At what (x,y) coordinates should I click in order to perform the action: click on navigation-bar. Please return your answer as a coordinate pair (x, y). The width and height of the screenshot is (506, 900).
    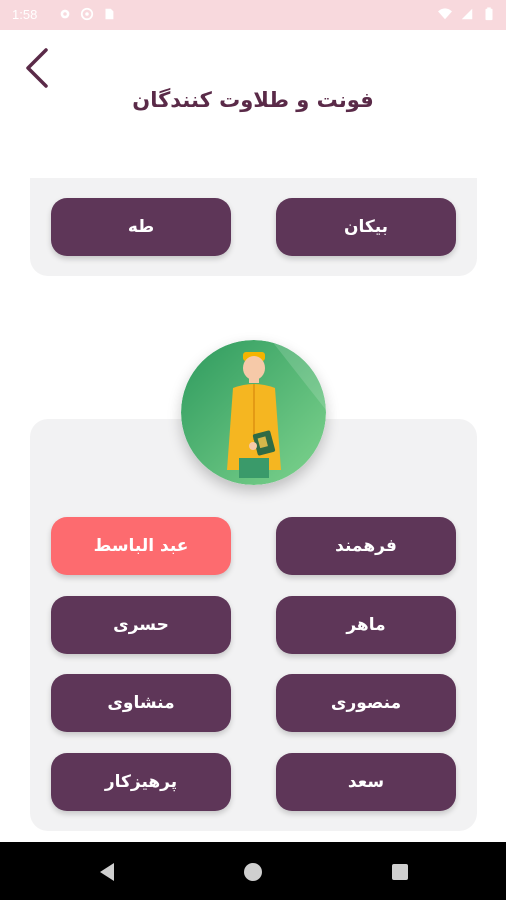
    Looking at the image, I should click on (253, 871).